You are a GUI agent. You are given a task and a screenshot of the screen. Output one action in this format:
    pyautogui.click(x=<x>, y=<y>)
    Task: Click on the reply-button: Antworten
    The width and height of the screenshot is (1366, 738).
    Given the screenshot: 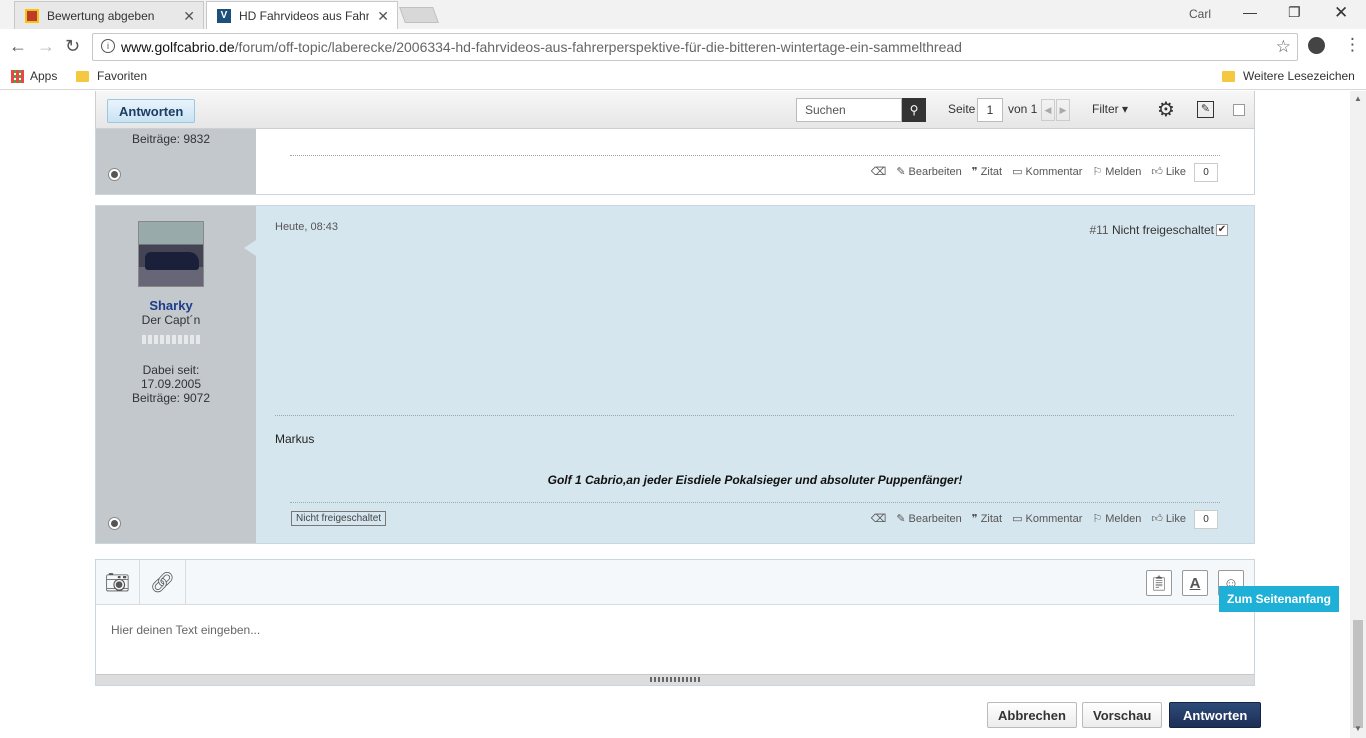 What is the action you would take?
    pyautogui.click(x=151, y=111)
    